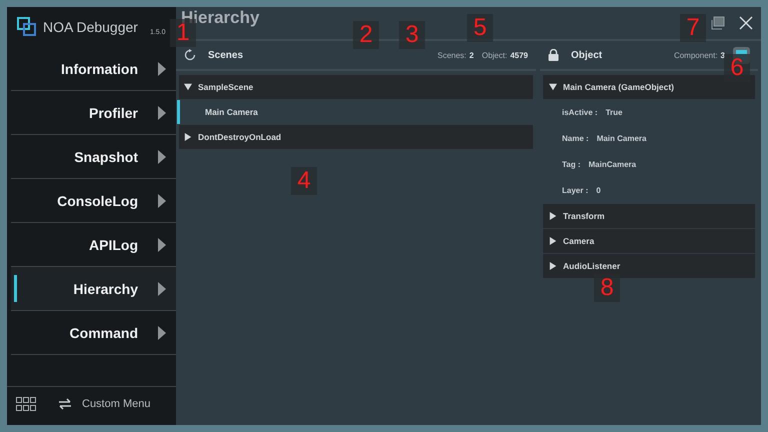 This screenshot has width=768, height=432. What do you see at coordinates (27, 27) in the screenshot?
I see `logo-icon` at bounding box center [27, 27].